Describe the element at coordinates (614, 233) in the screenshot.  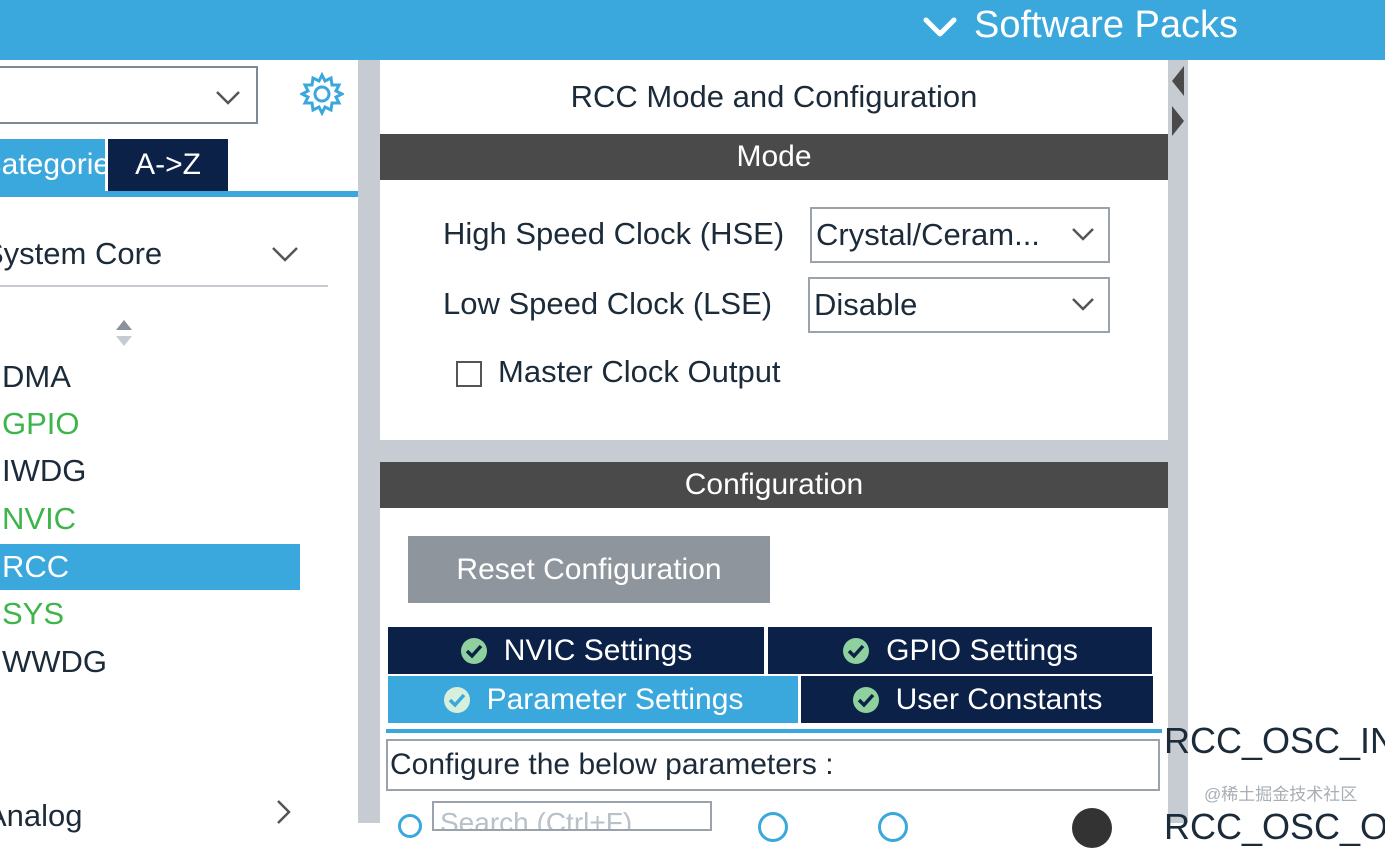
I see `hse-label: High Speed Clock (HSE)` at that location.